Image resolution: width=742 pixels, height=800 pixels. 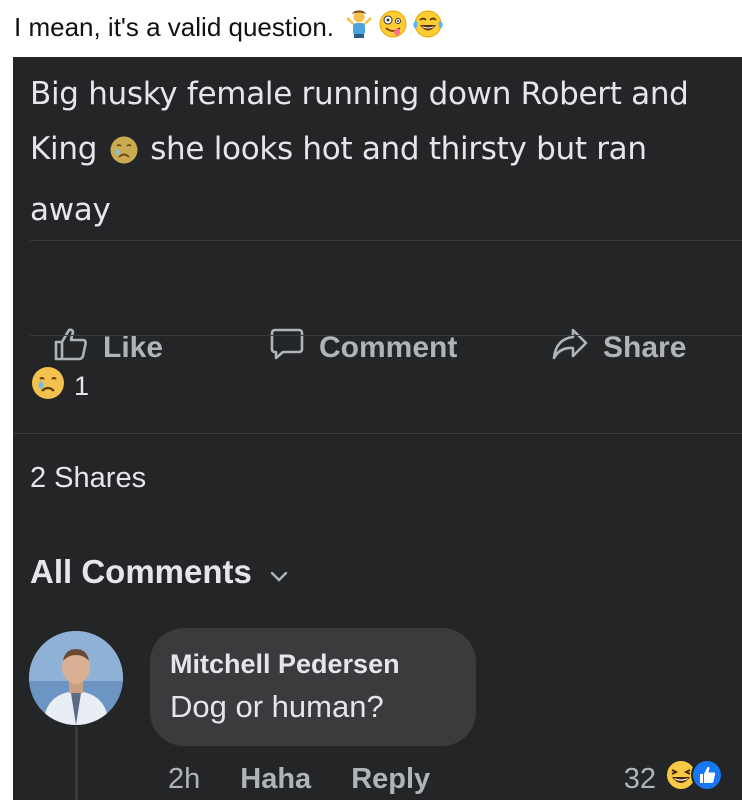 What do you see at coordinates (313, 664) in the screenshot?
I see `comment-author: Mitchell Pedersen` at bounding box center [313, 664].